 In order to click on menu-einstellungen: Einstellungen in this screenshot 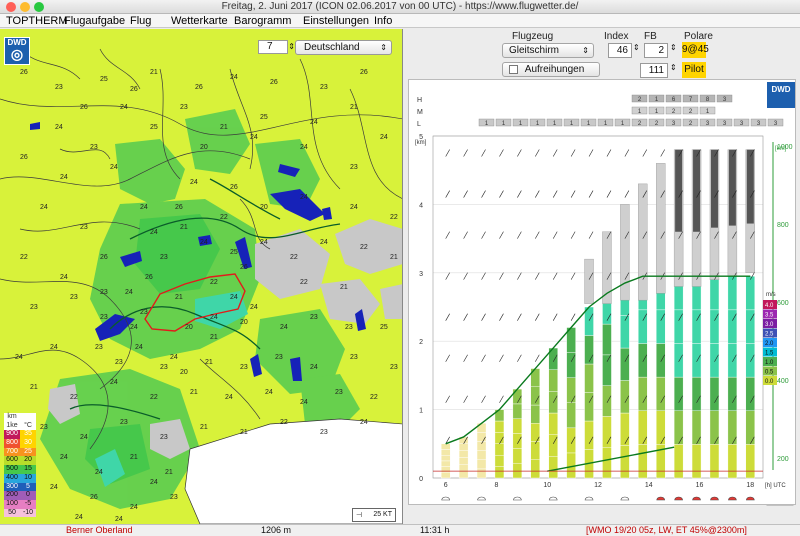, I will do `click(336, 21)`.